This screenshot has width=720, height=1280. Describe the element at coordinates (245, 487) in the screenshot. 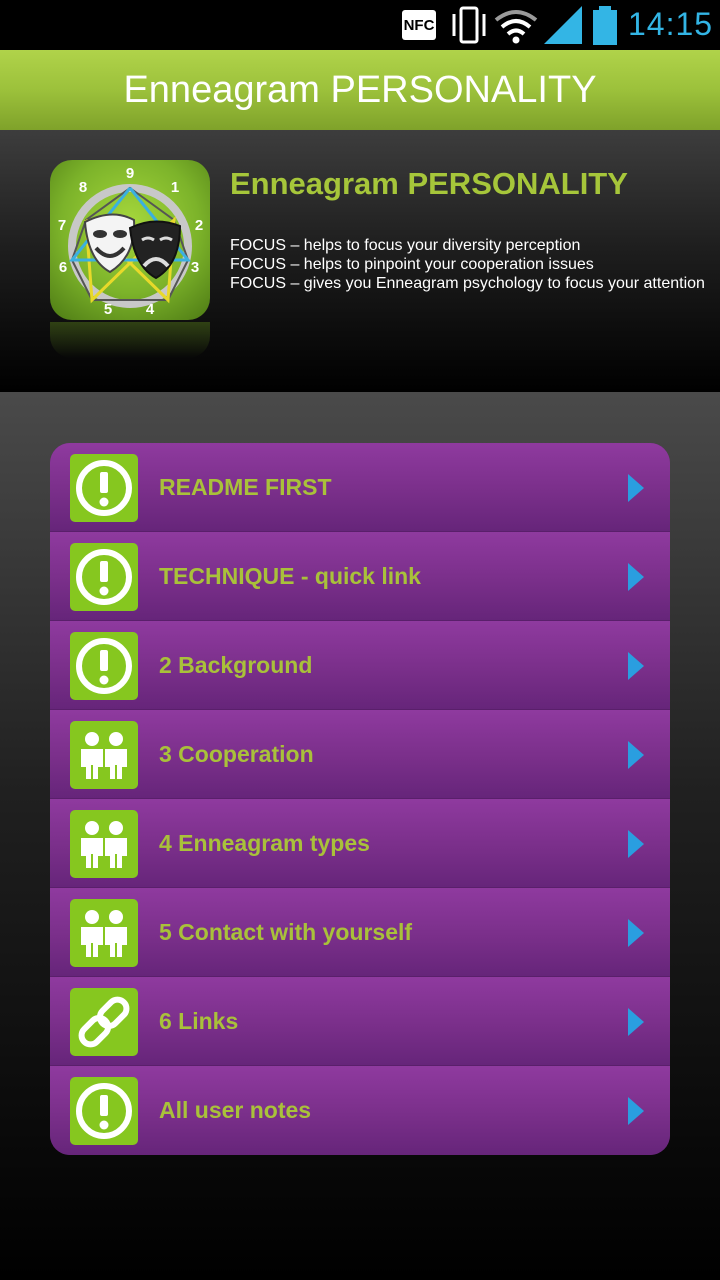

I see `menu-item-label: README FIRST` at that location.